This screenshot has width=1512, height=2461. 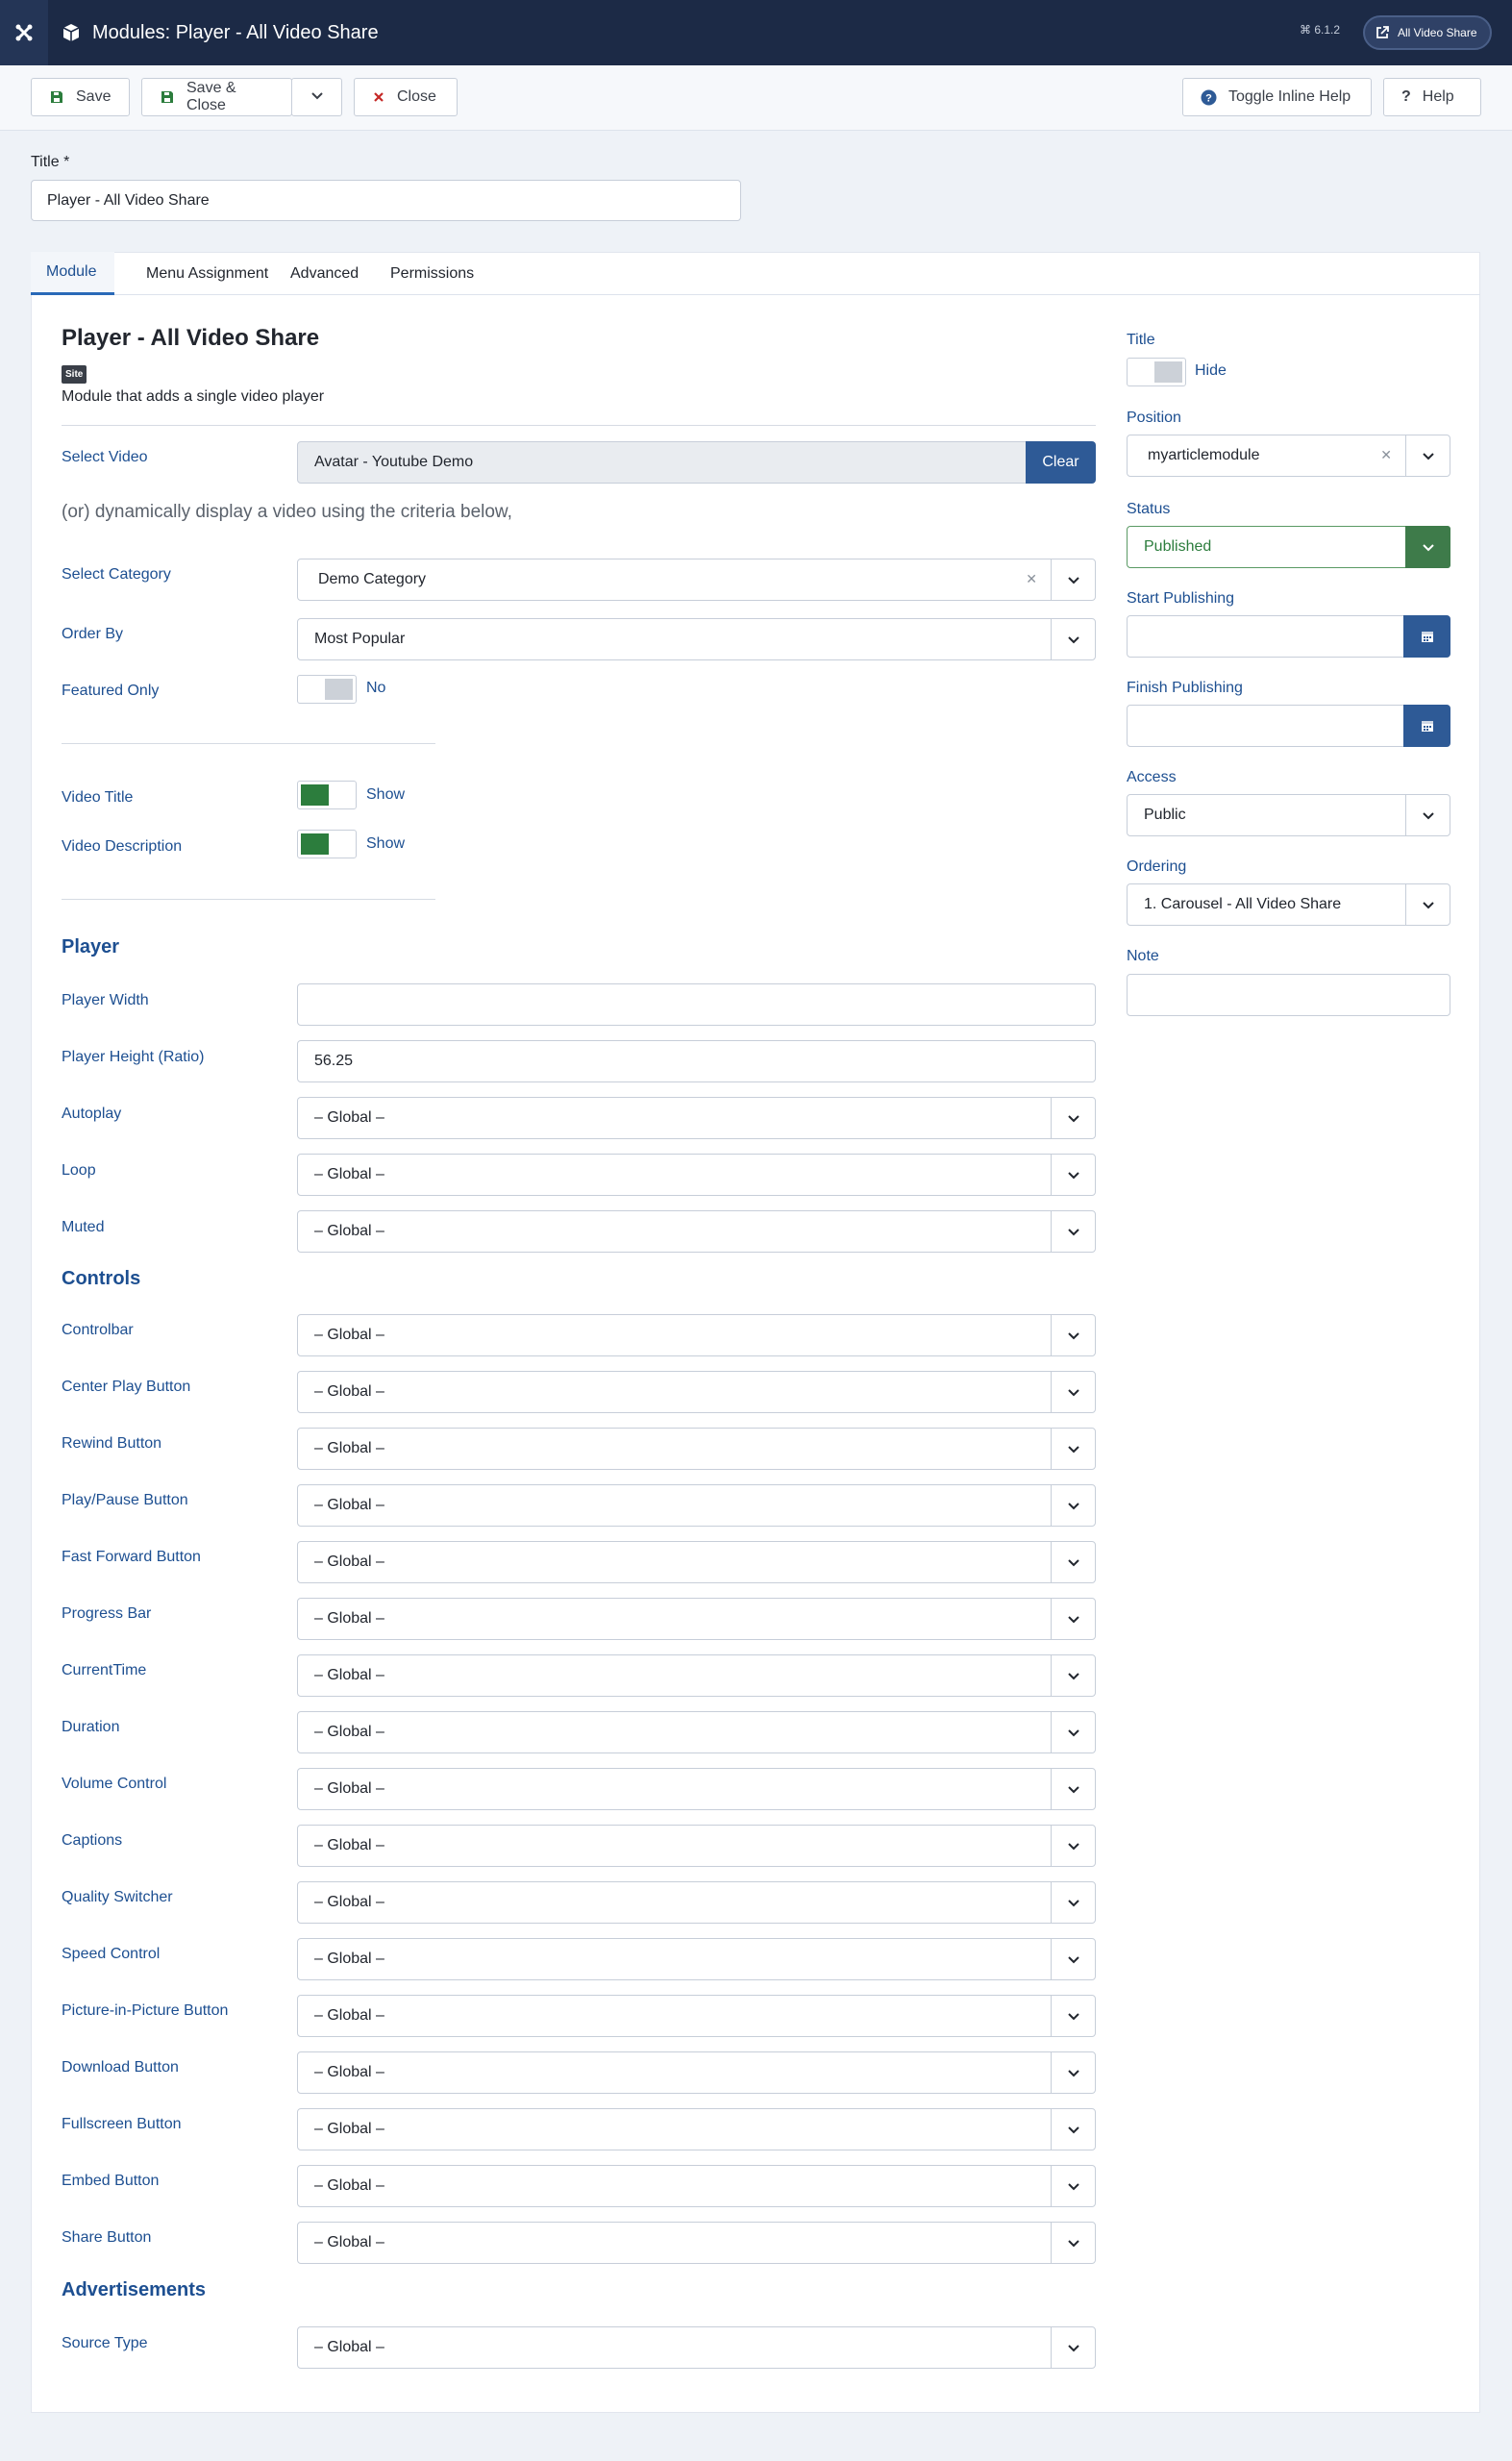 I want to click on select-video-field: Avatar - Youtube Demo, so click(x=662, y=462).